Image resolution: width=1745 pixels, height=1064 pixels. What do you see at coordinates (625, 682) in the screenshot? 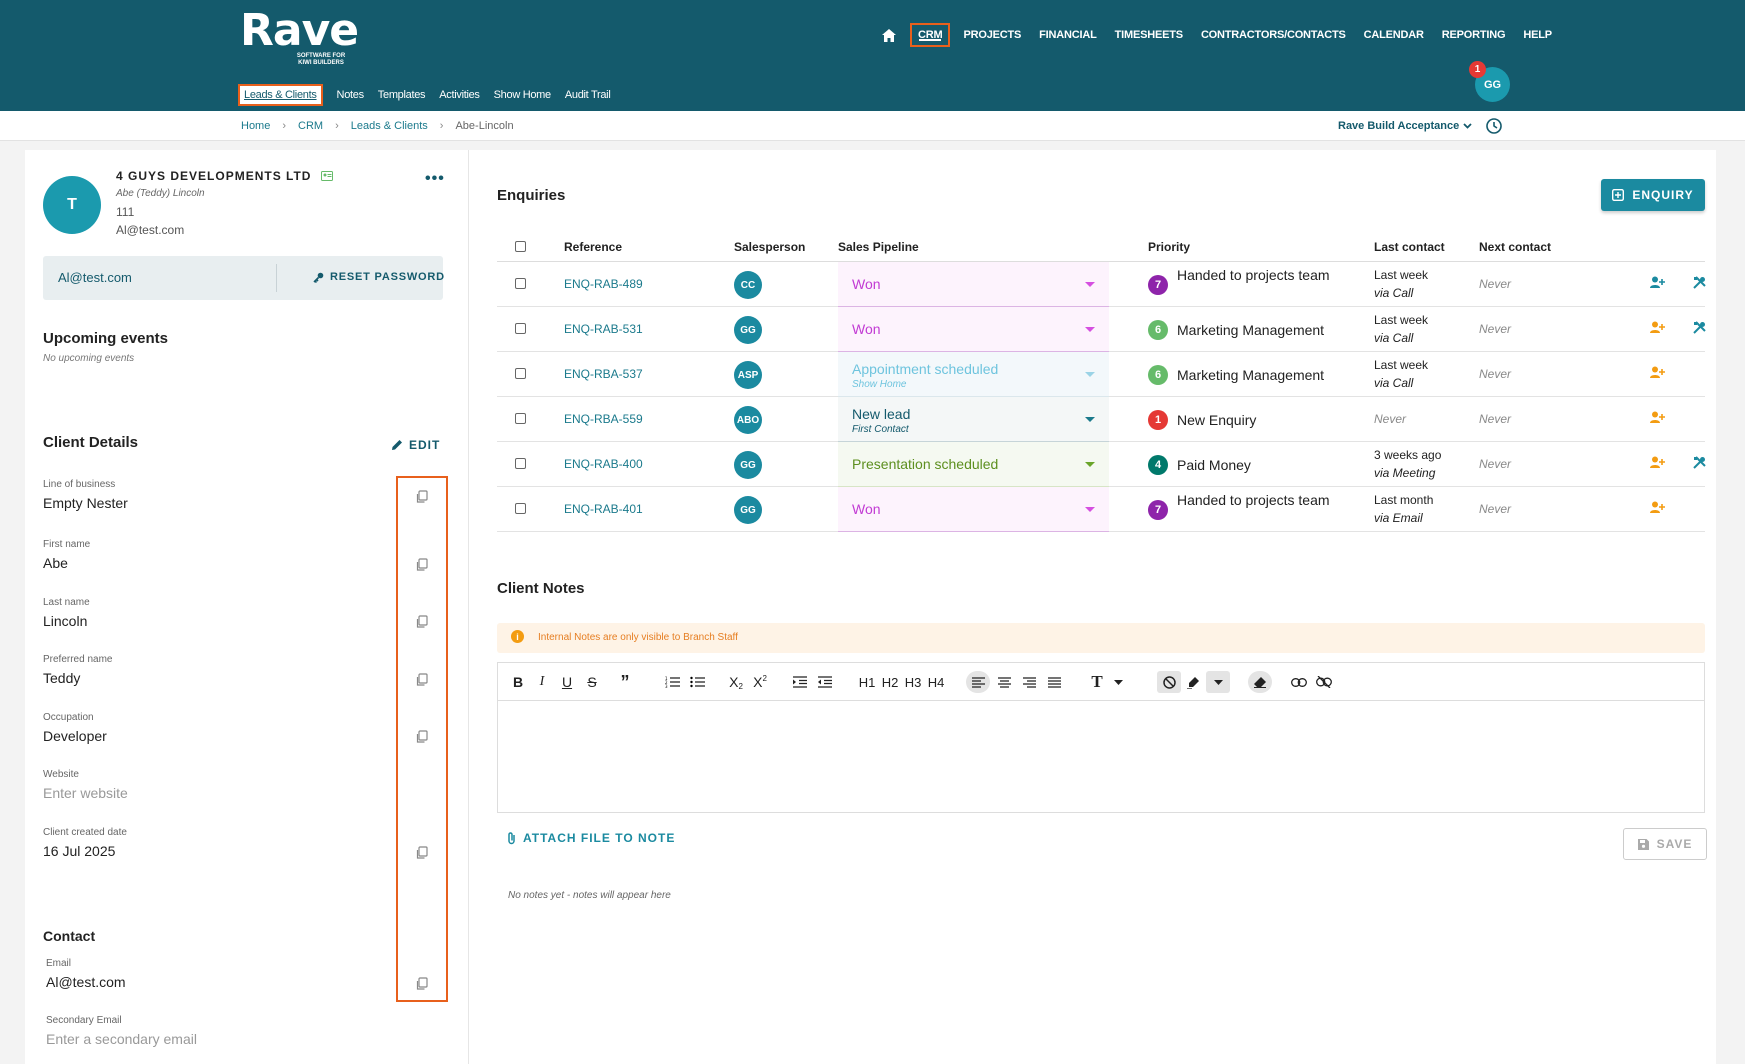
I see `quote-icon: ”` at bounding box center [625, 682].